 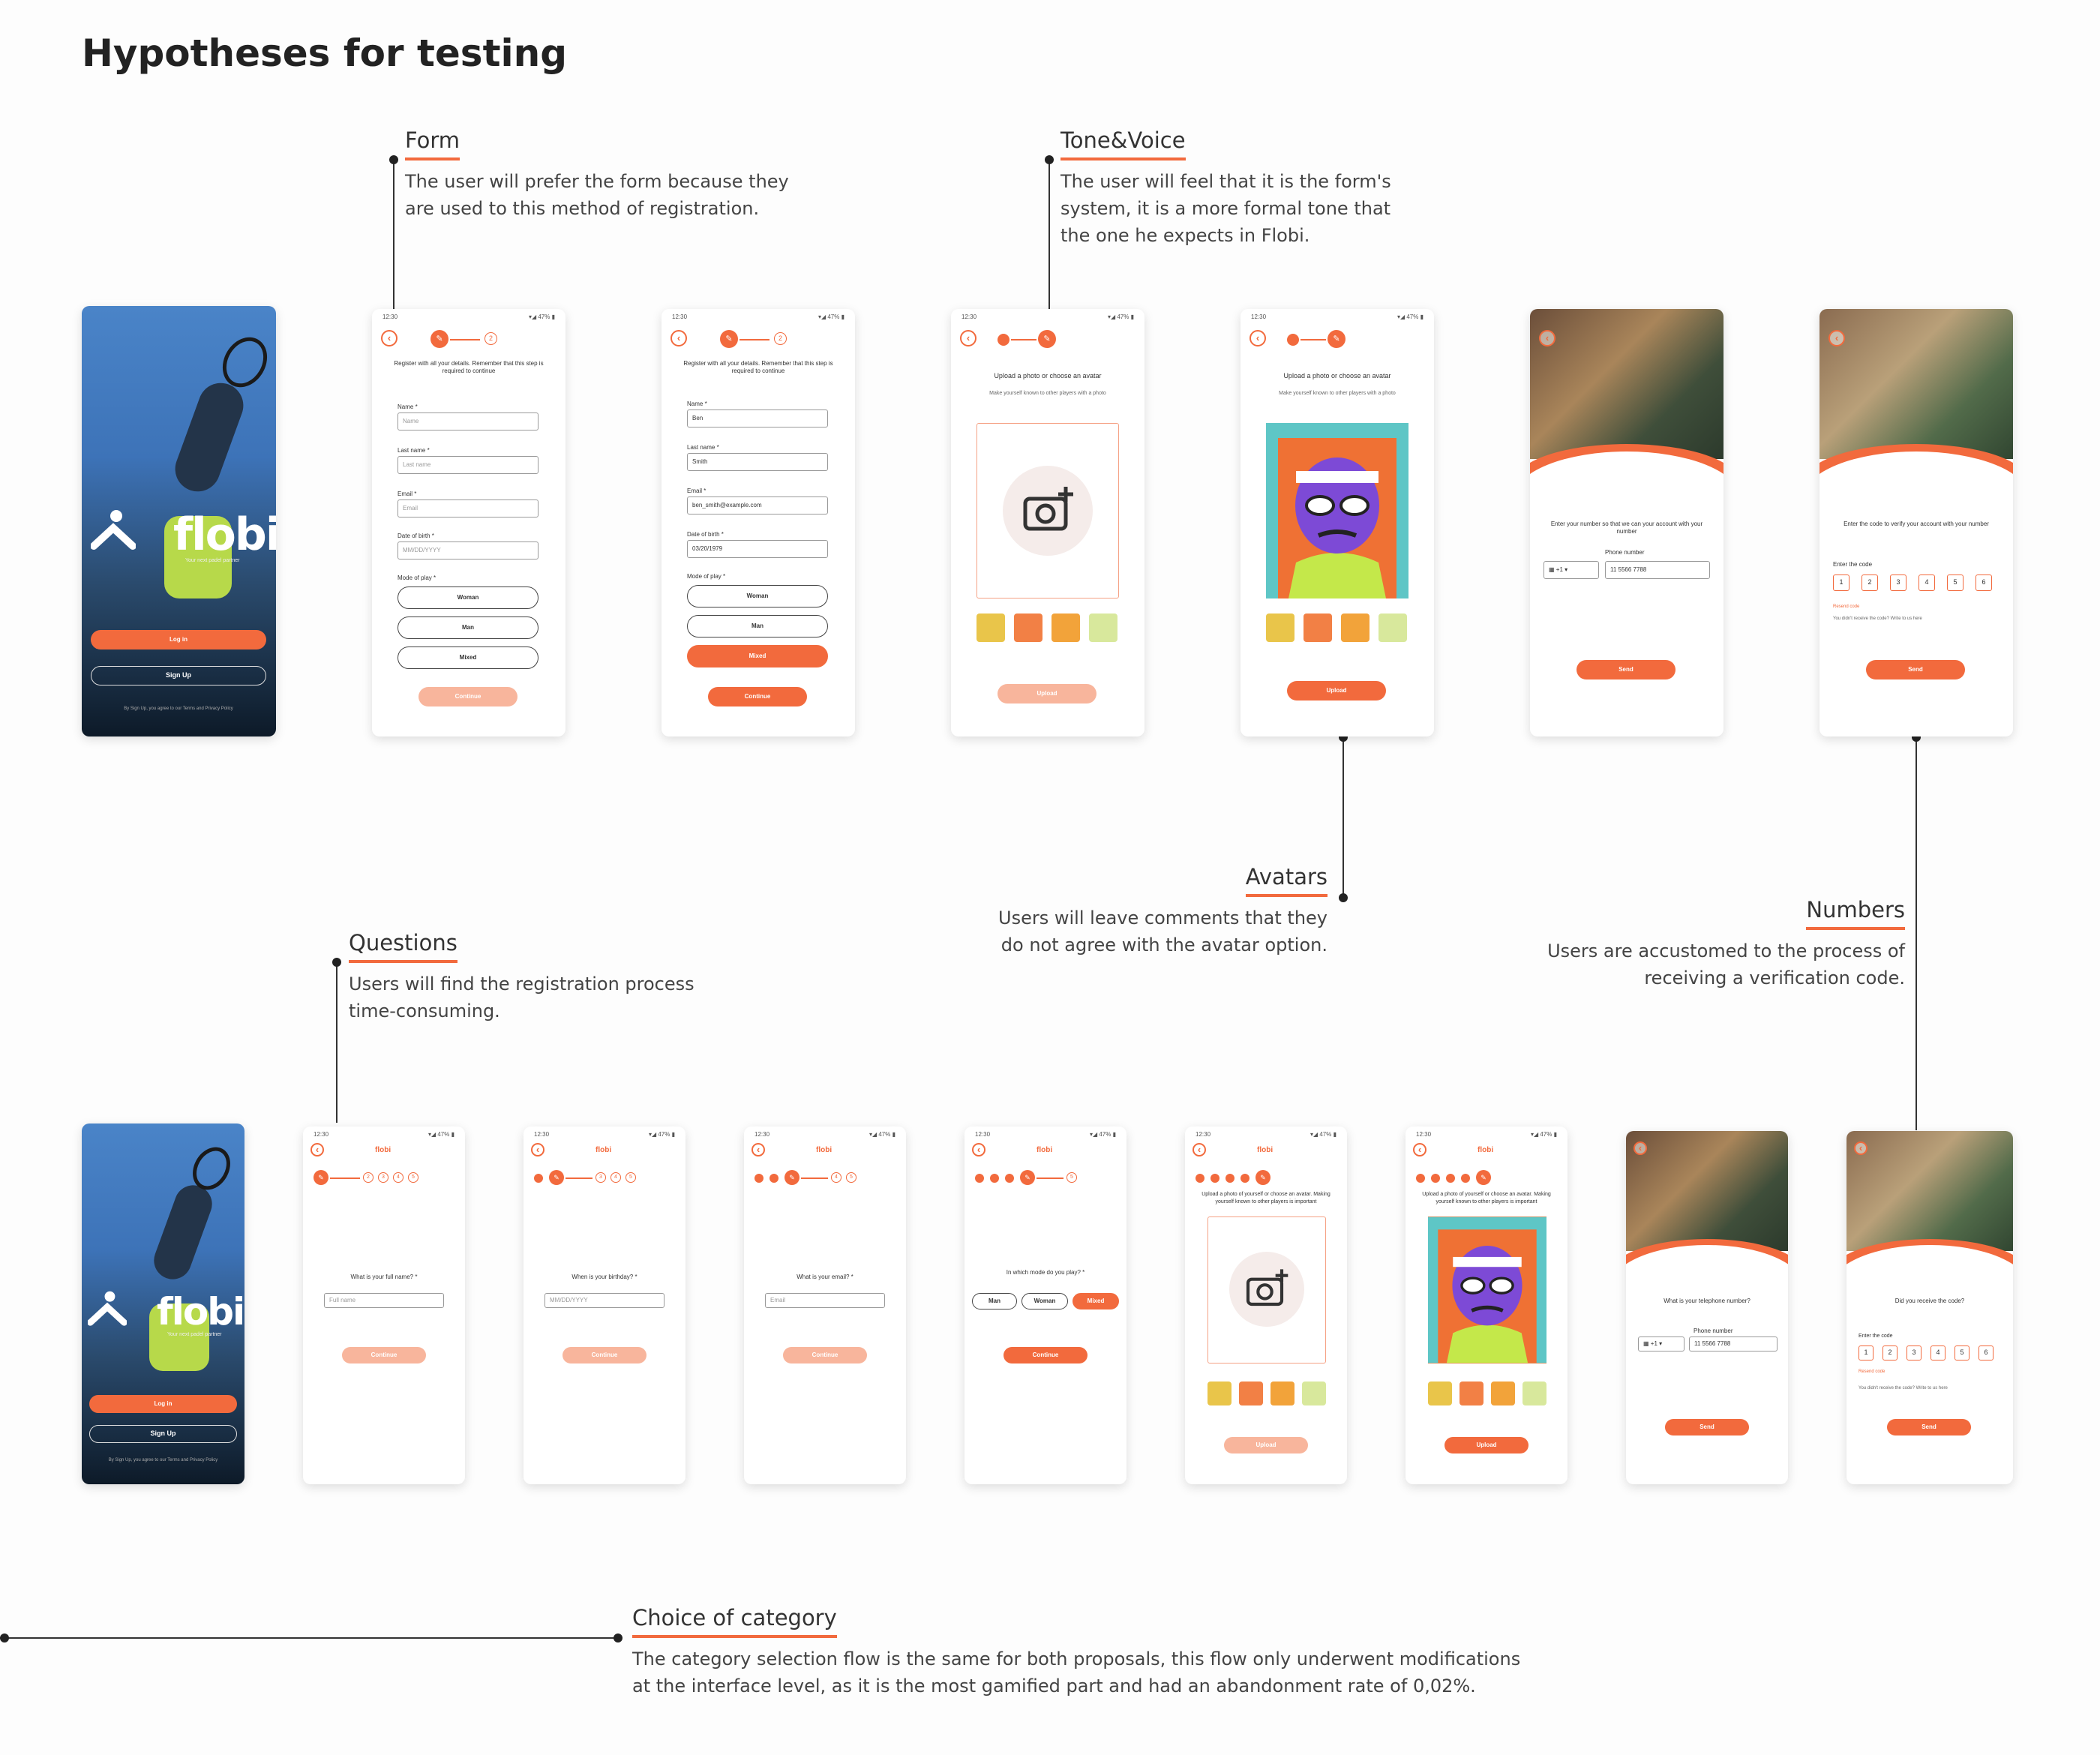 I want to click on lastname-field: Smith, so click(x=757, y=462).